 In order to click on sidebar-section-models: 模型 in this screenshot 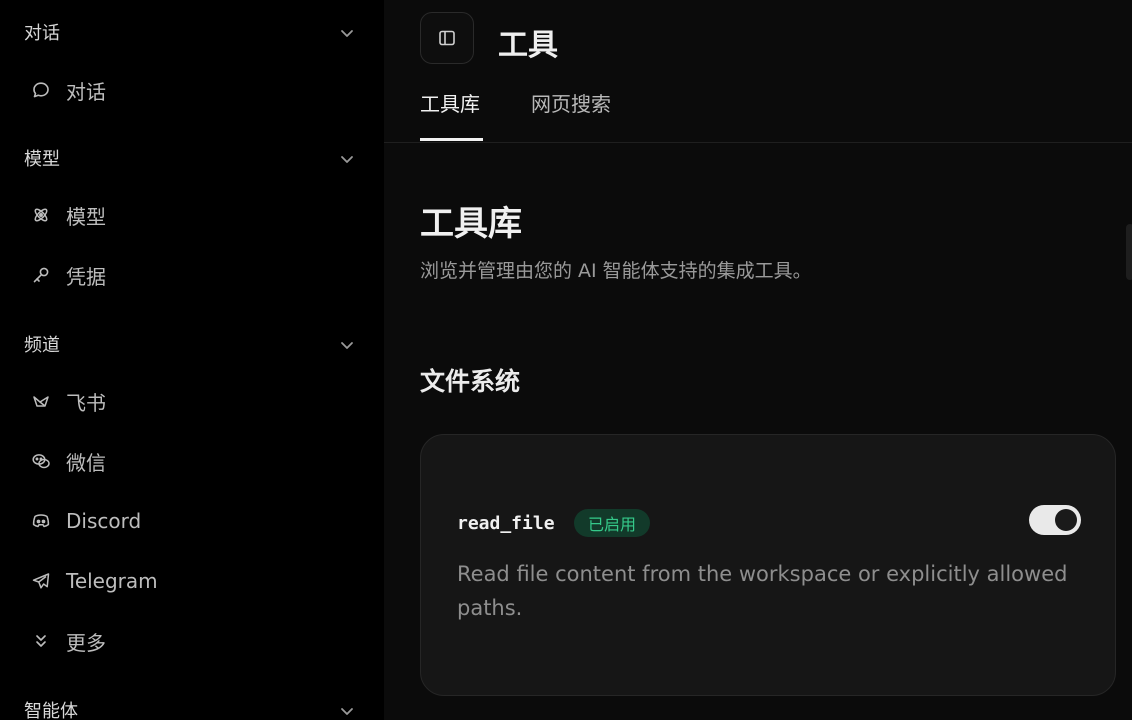, I will do `click(192, 158)`.